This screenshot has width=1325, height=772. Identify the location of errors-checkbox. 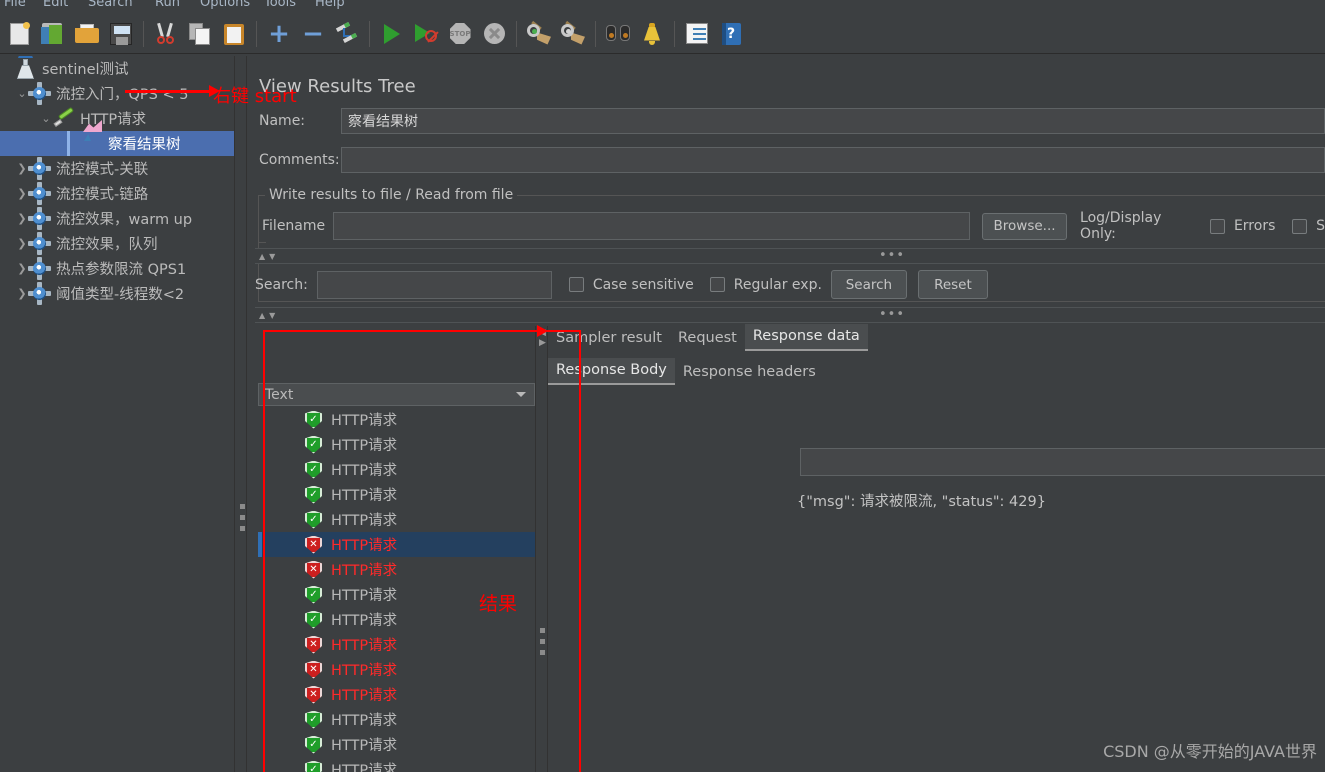
(1217, 226).